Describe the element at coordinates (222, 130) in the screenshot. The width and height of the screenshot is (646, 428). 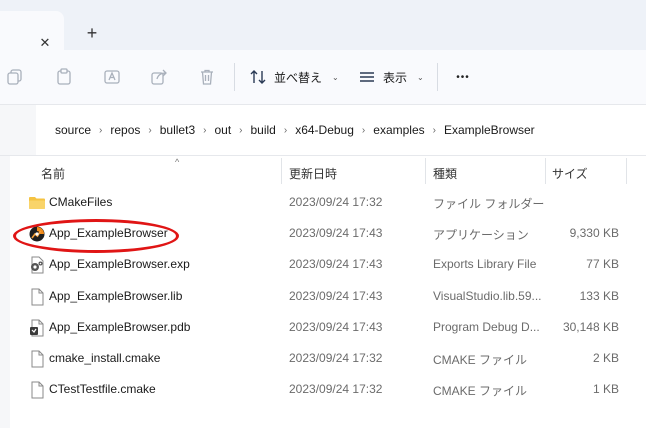
I see `breadcrumb-item: out` at that location.